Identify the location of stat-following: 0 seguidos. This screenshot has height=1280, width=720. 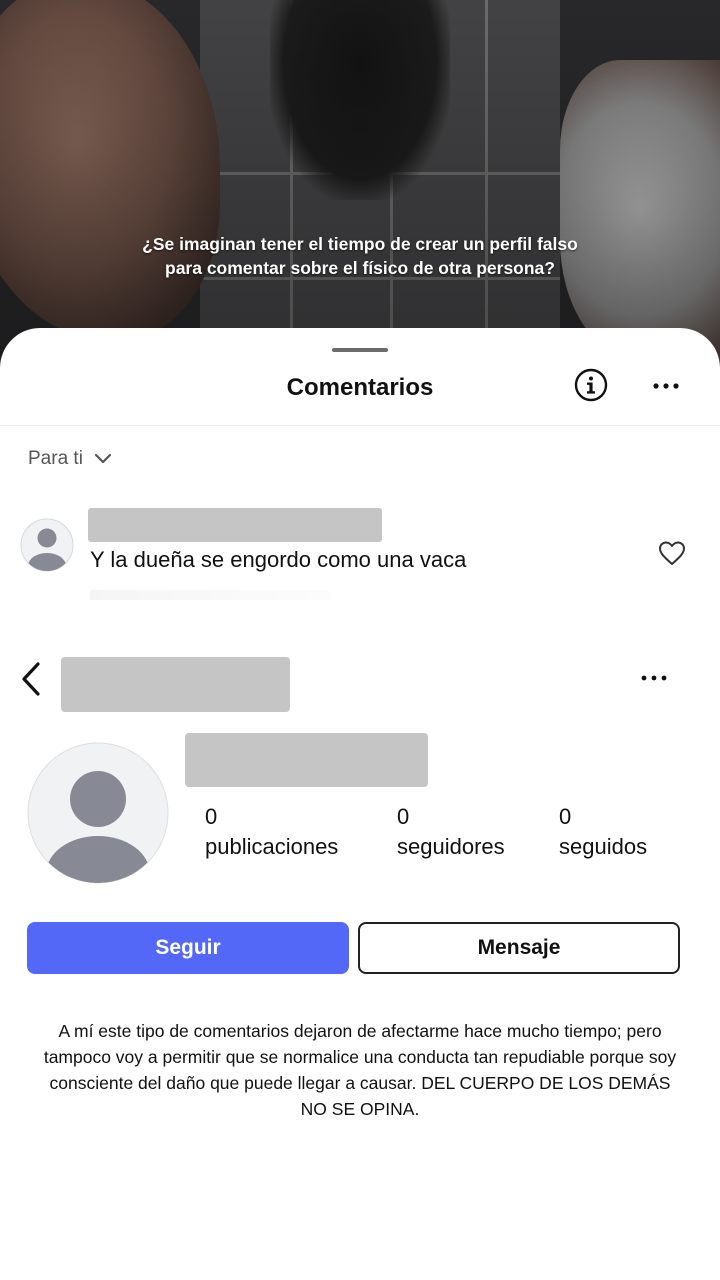
(603, 832).